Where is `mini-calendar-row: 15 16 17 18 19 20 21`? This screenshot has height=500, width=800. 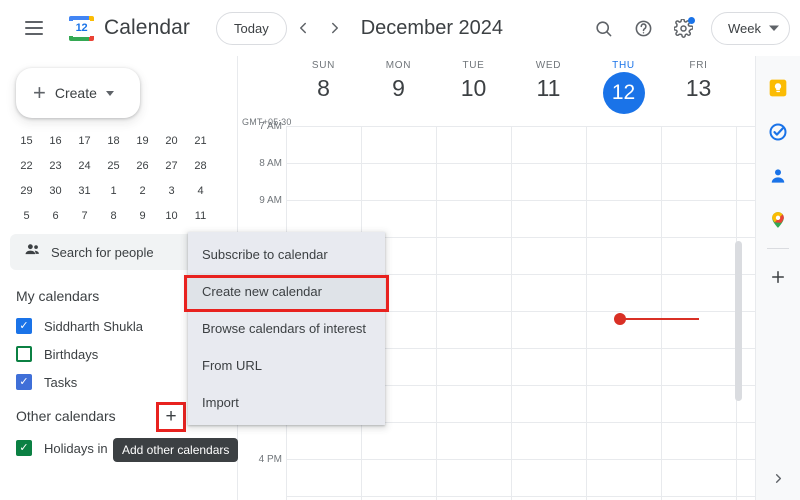
mini-calendar-row: 15 16 17 18 19 20 21 is located at coordinates (119, 140).